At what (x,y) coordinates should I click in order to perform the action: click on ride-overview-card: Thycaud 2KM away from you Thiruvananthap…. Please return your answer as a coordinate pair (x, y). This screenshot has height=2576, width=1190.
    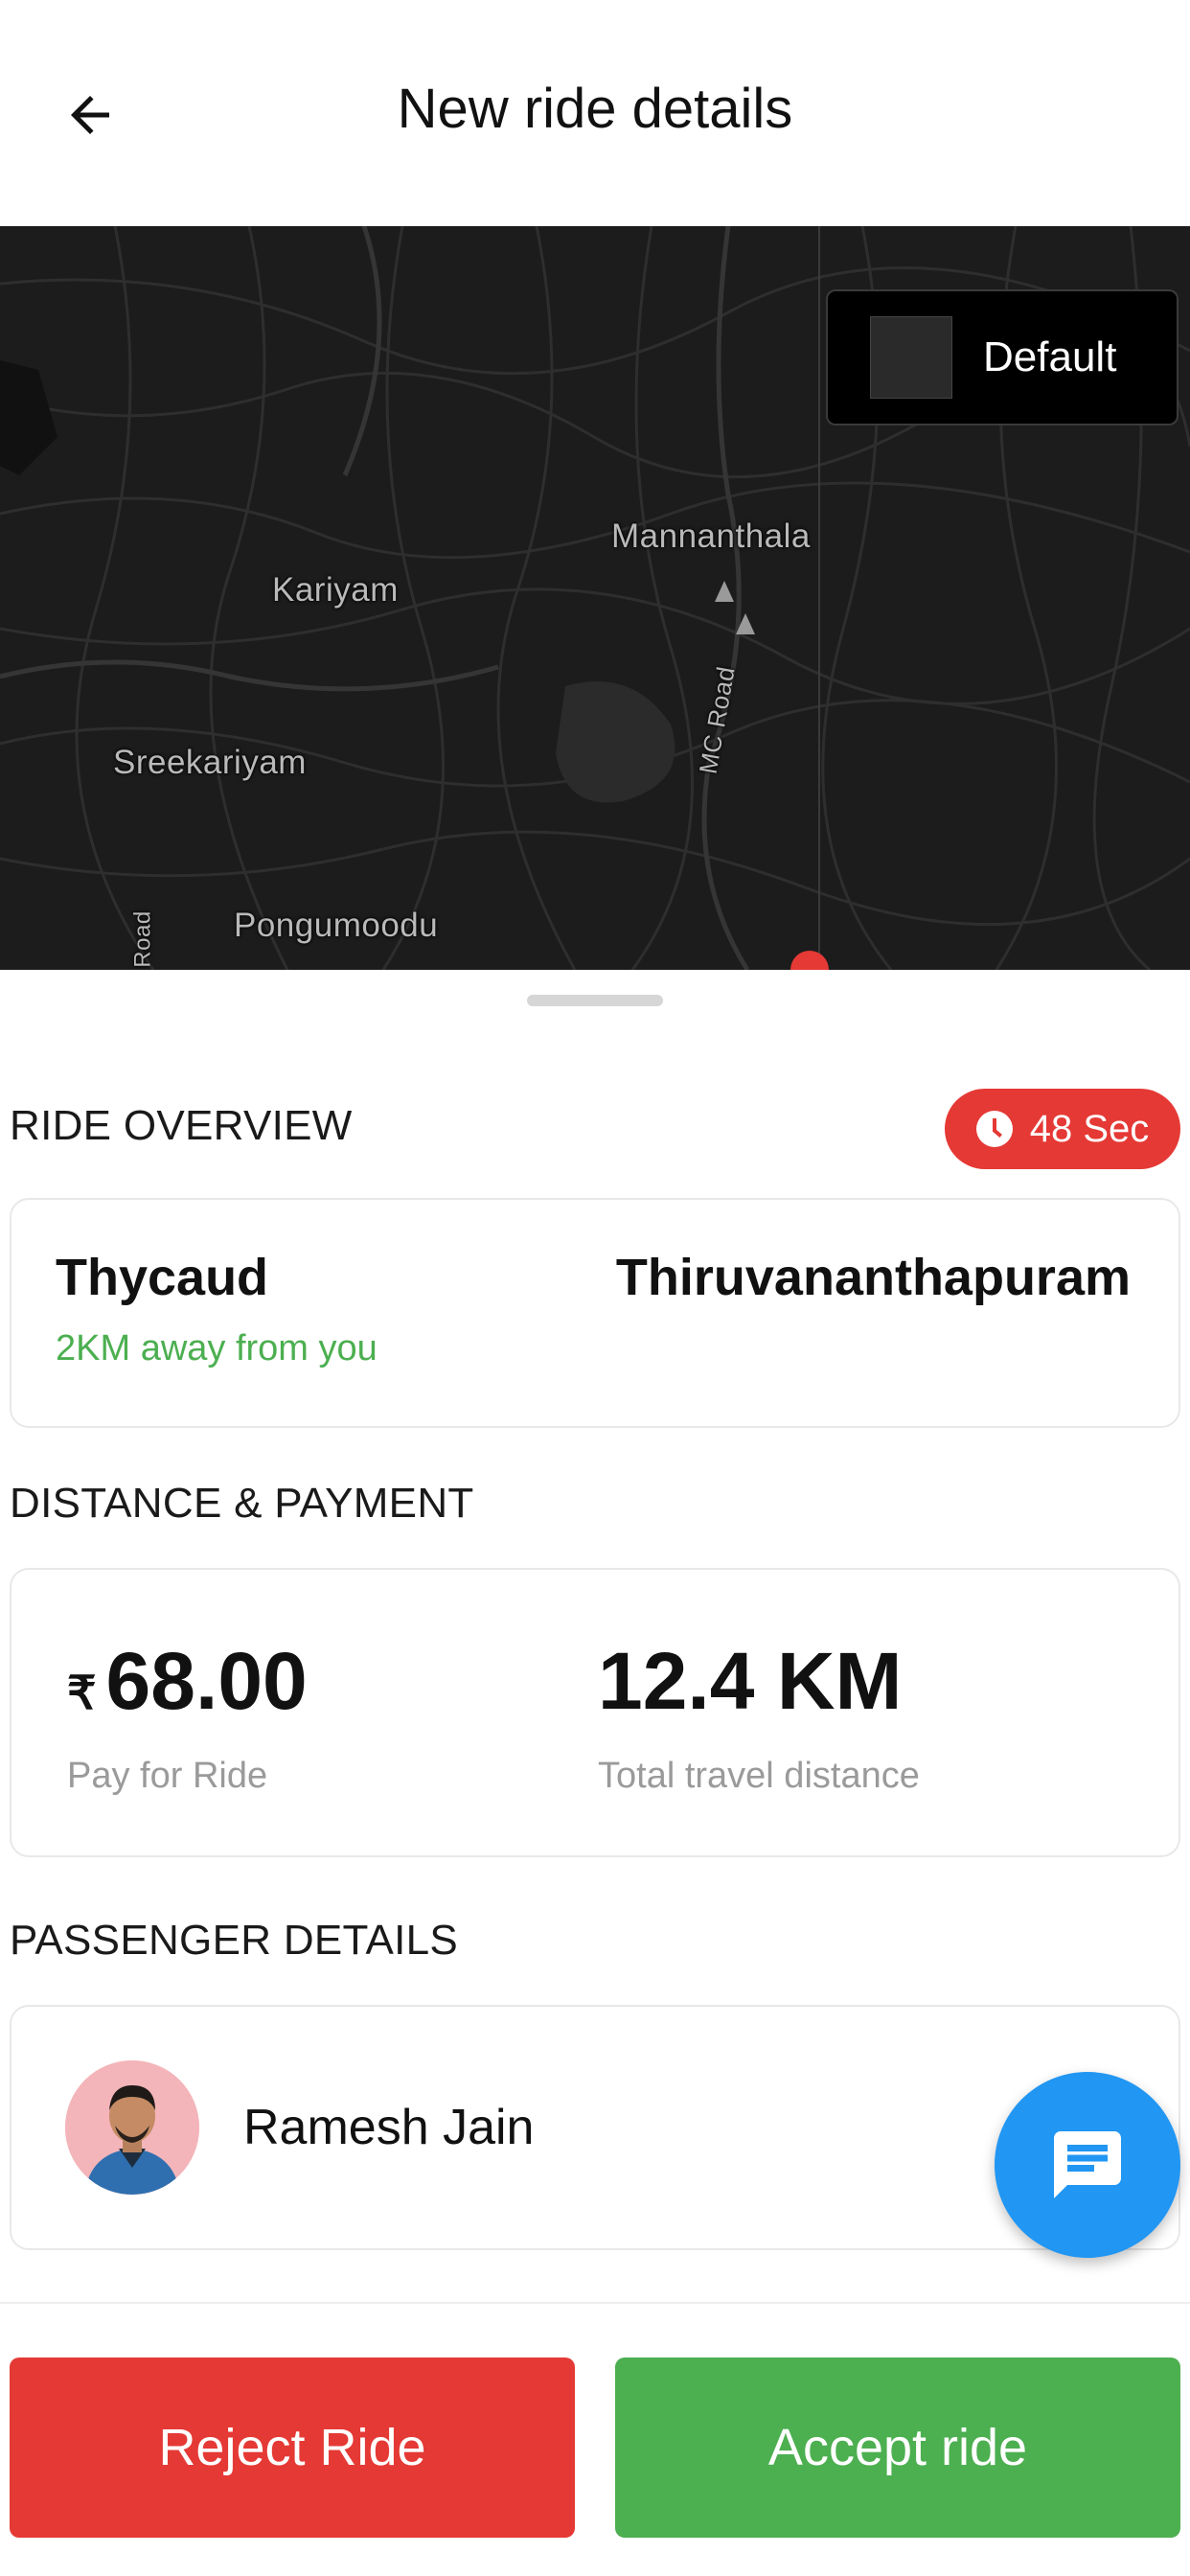
    Looking at the image, I should click on (595, 1313).